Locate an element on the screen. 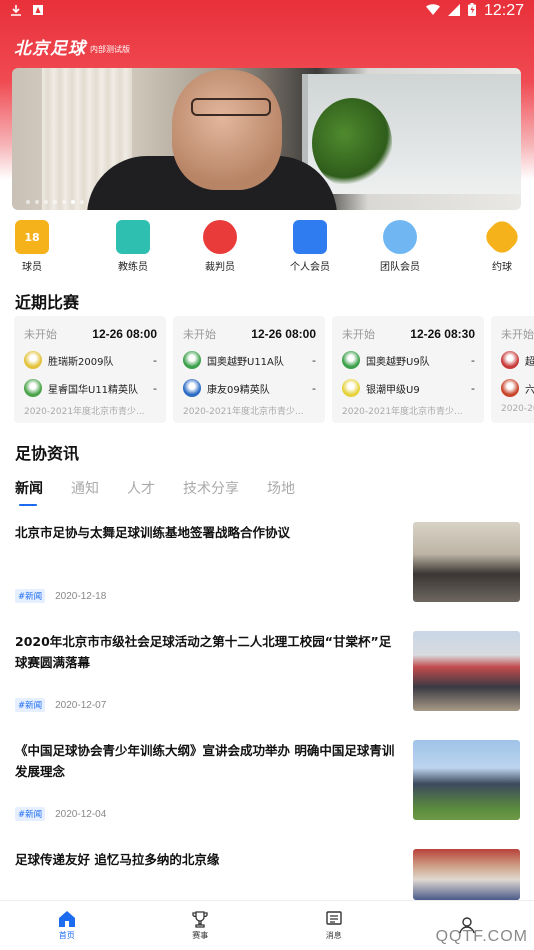  quick-links: 18 球员 教练员 裁判员 个人会员 团队会员 约球 is located at coordinates (267, 246).